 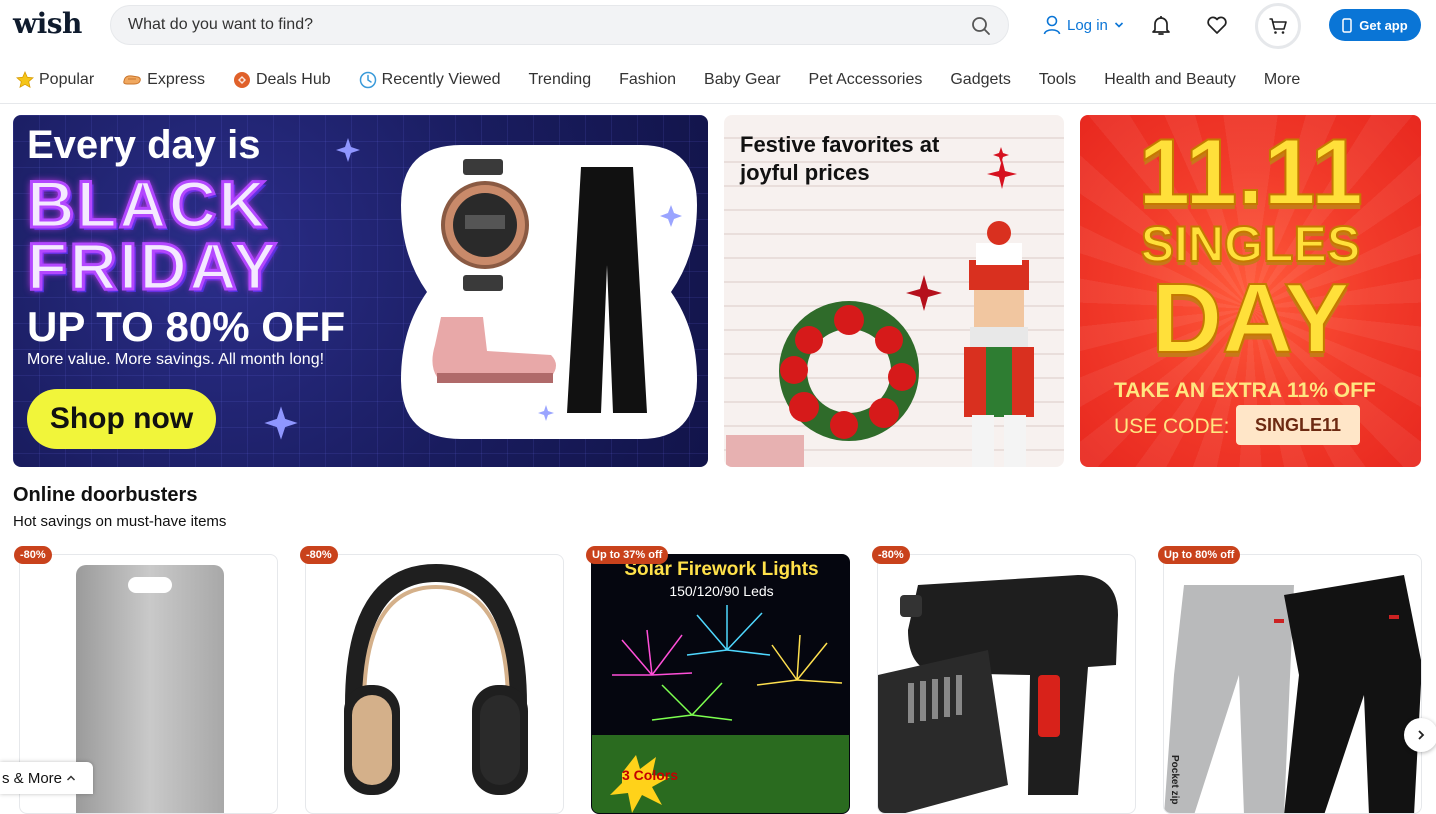 What do you see at coordinates (1298, 425) in the screenshot?
I see `singles-promo-code: SINGLE11` at bounding box center [1298, 425].